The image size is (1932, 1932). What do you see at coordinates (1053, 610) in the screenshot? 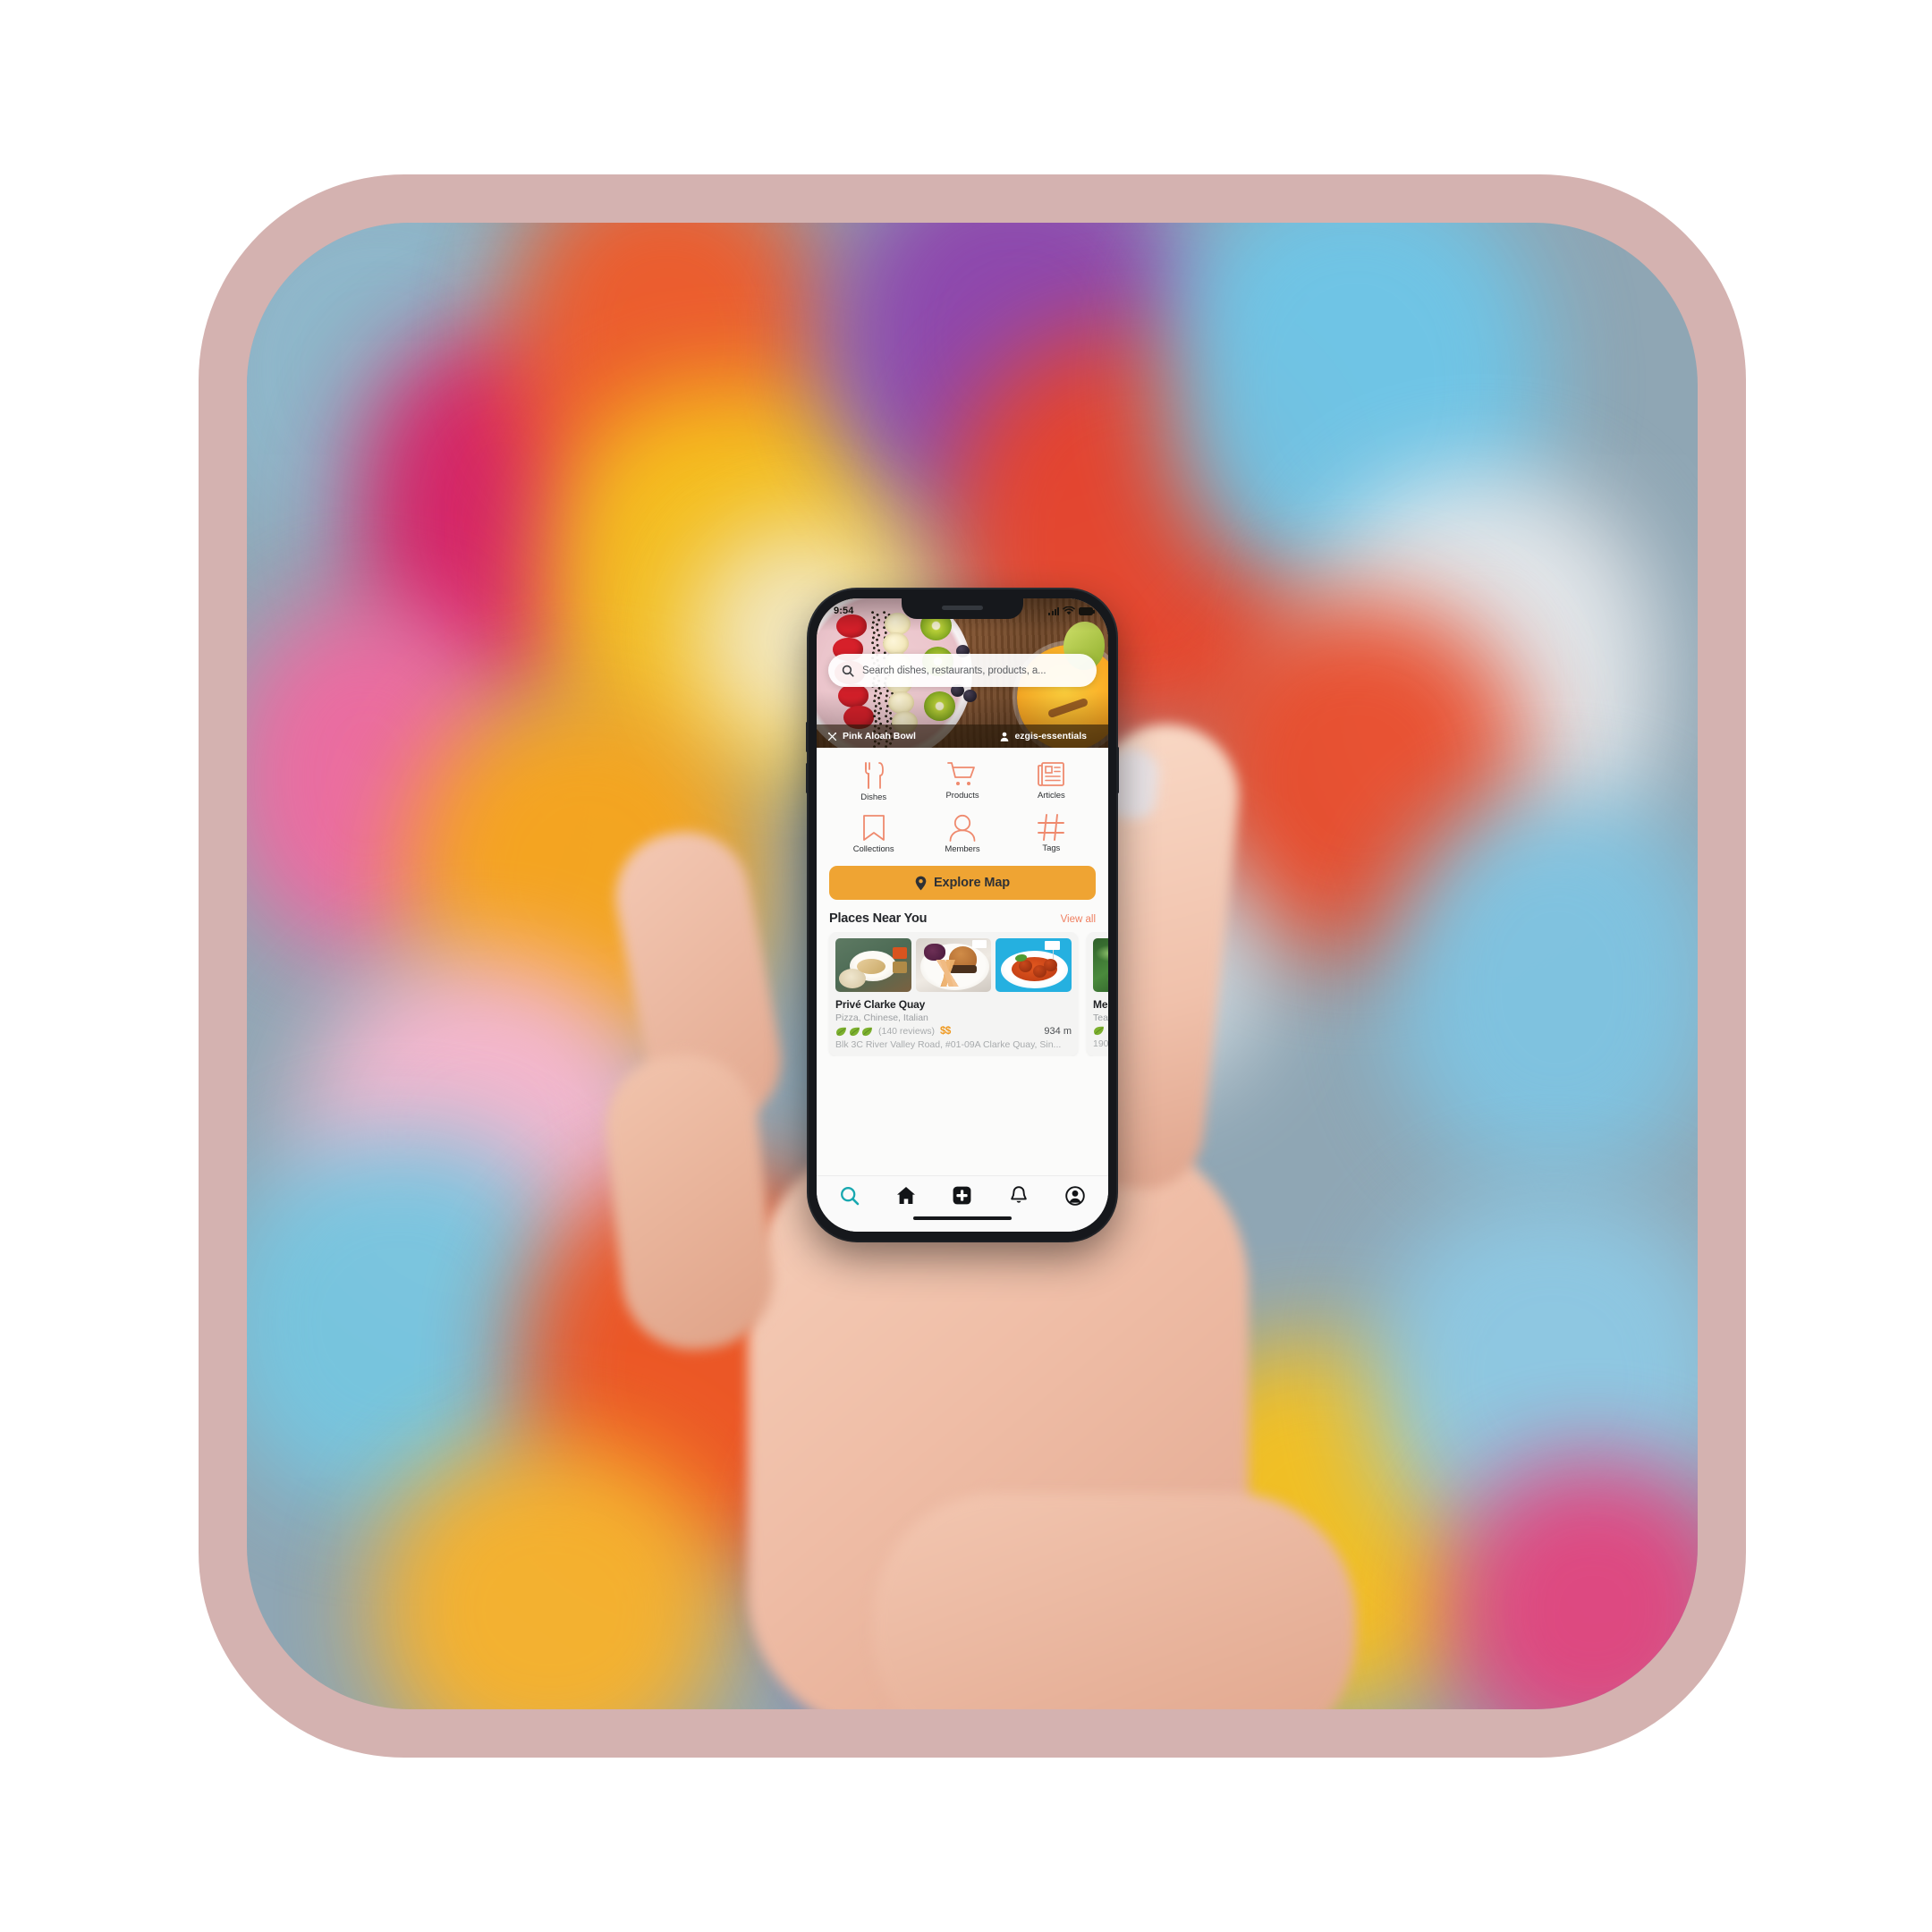
I see `cellular-signal-icon` at bounding box center [1053, 610].